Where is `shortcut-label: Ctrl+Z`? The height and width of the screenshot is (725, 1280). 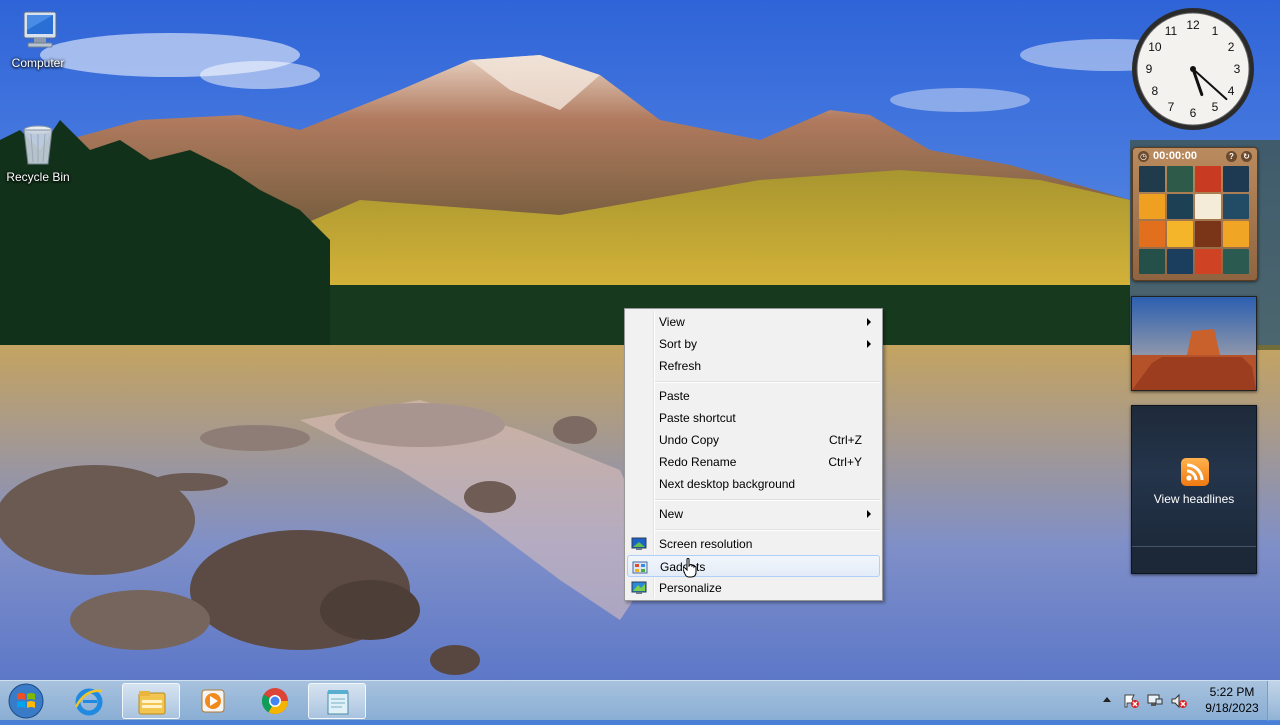 shortcut-label: Ctrl+Z is located at coordinates (845, 440).